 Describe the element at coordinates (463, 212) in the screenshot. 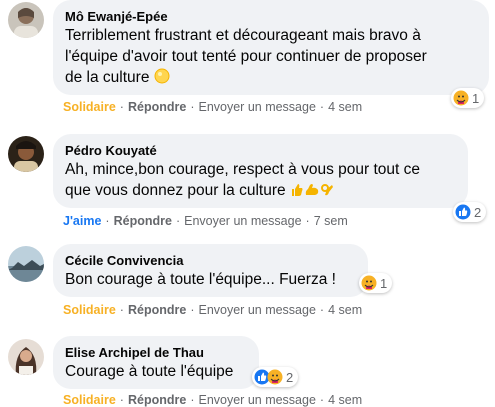

I see `like-icon` at that location.